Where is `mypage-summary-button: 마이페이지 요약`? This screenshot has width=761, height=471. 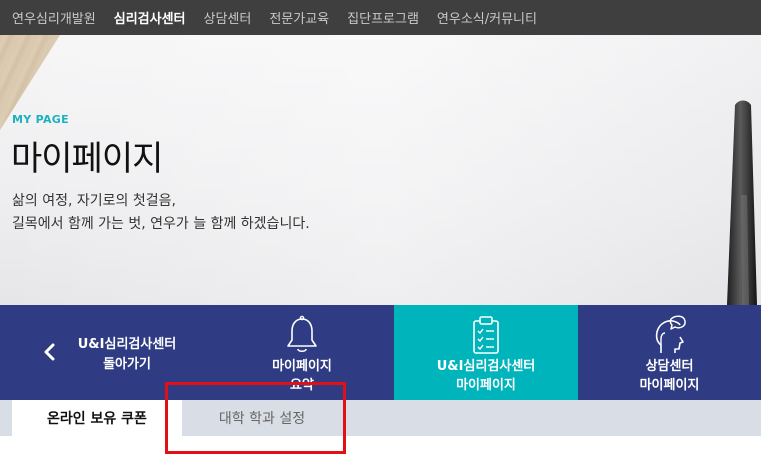
mypage-summary-button: 마이페이지 요약 is located at coordinates (302, 352).